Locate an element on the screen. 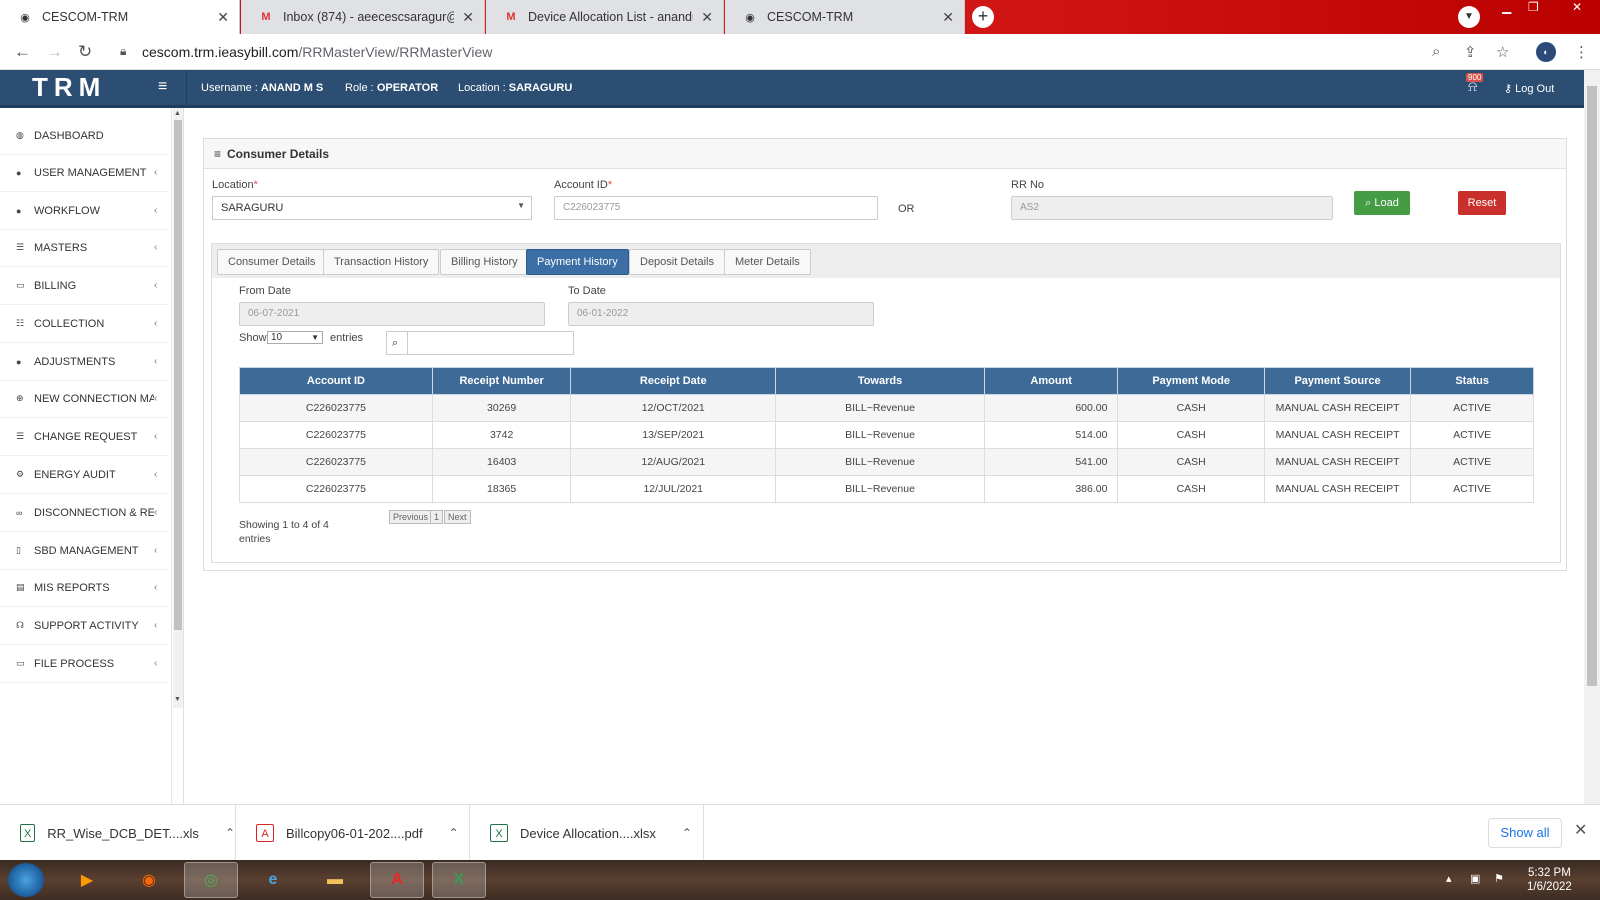  sidebar-item-label: SBD MANAGEMENT is located at coordinates (86, 550).